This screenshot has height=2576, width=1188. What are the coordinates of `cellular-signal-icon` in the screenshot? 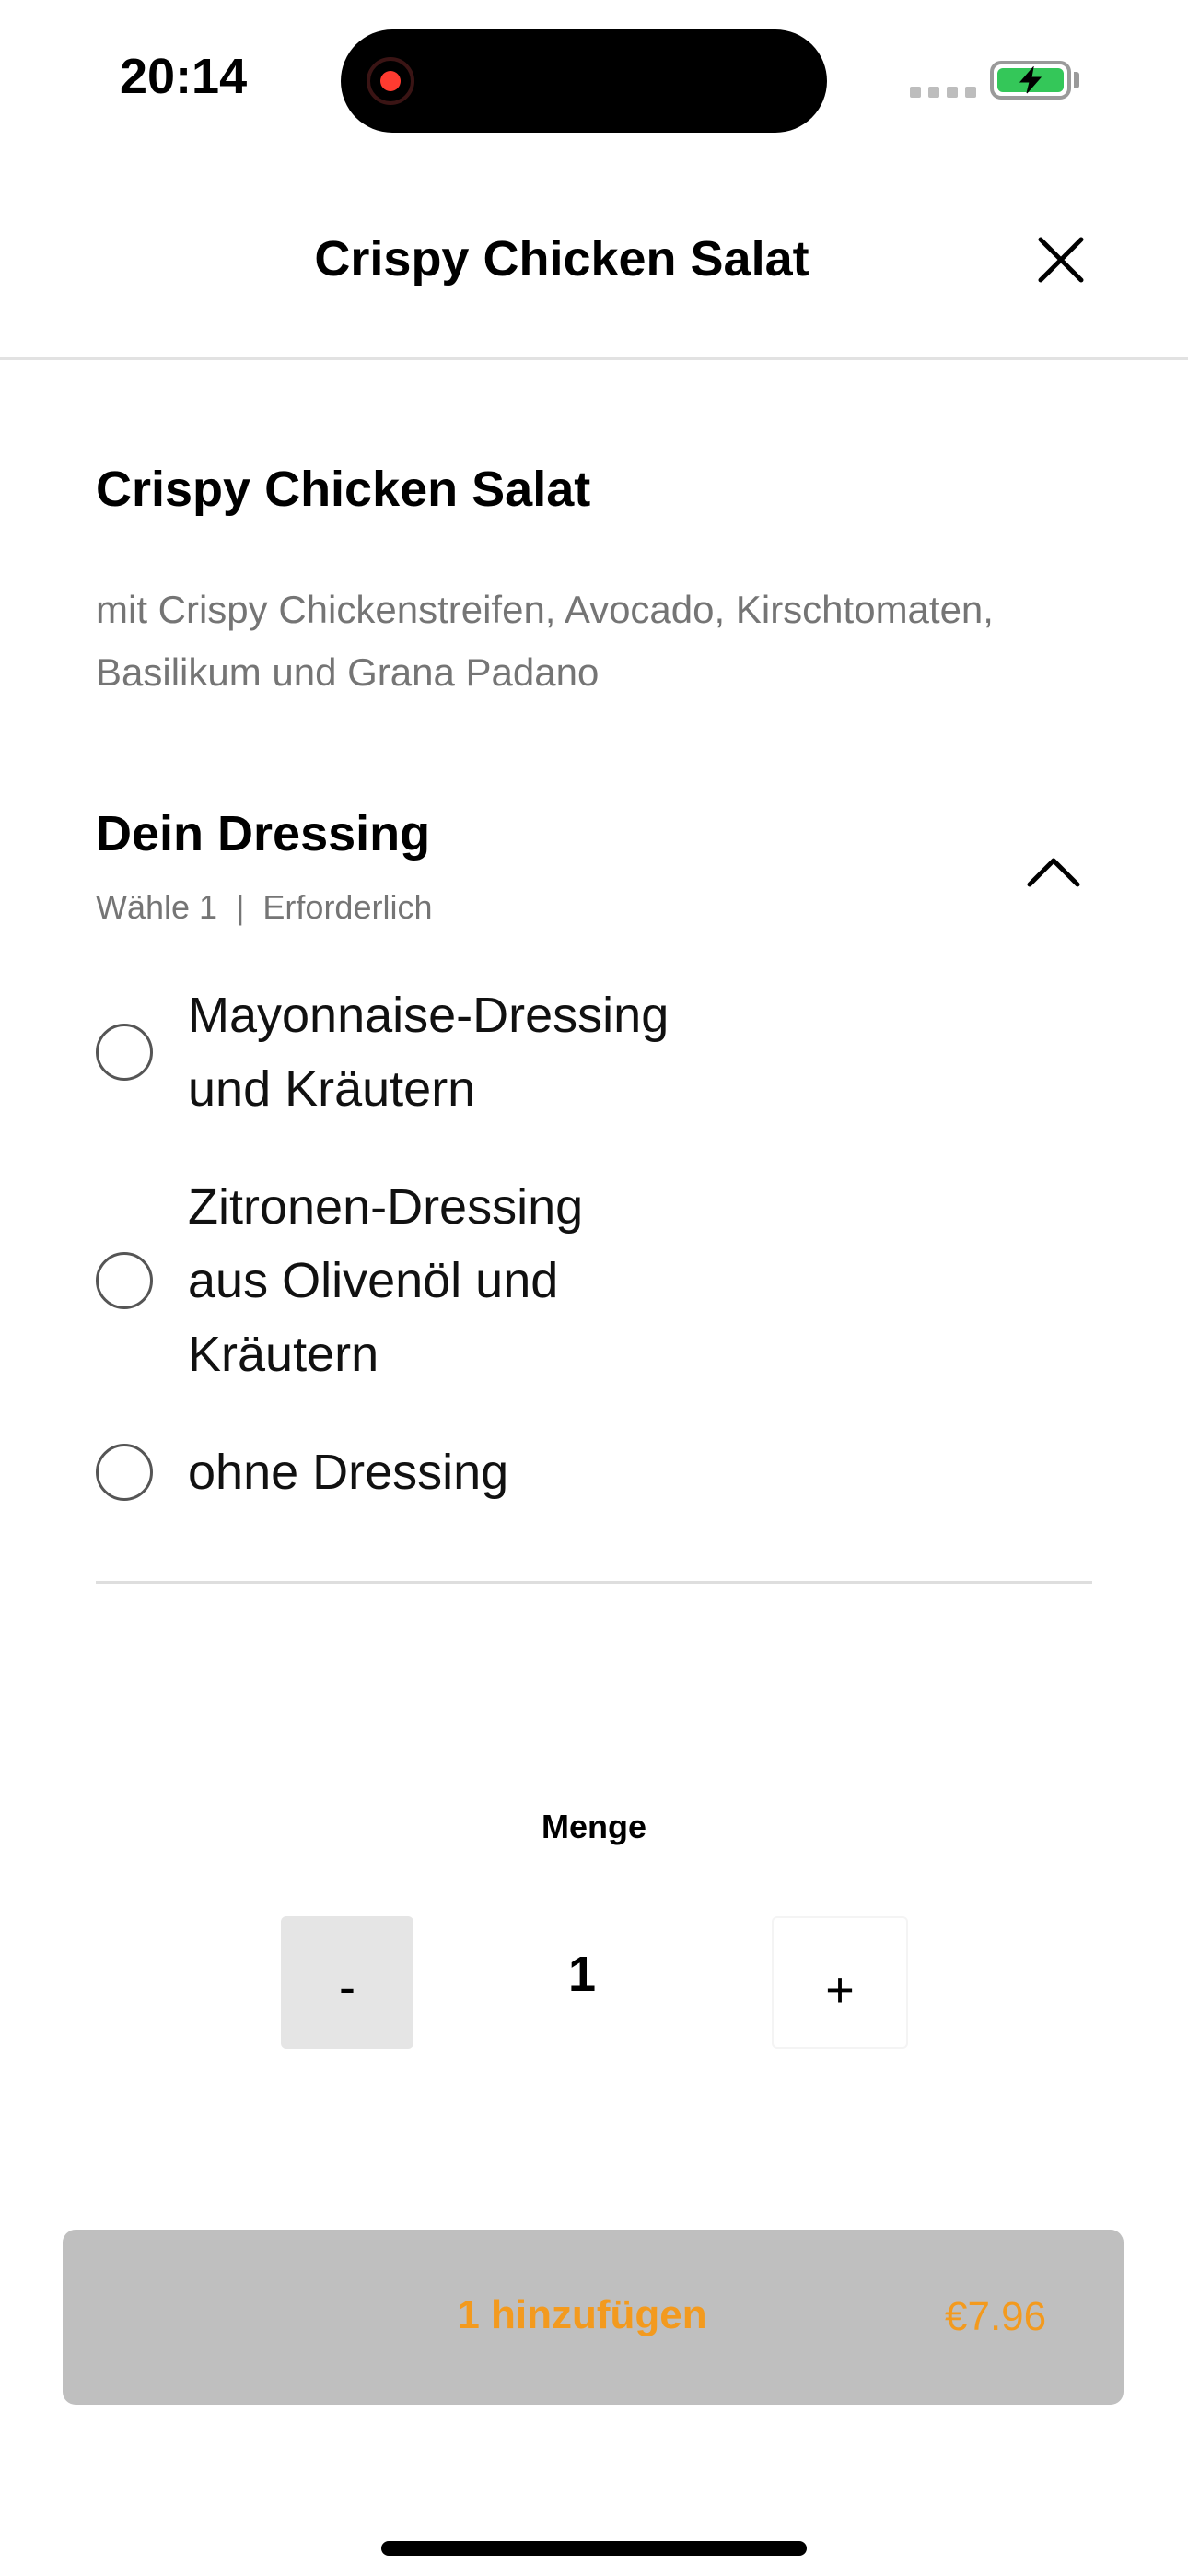 It's located at (943, 92).